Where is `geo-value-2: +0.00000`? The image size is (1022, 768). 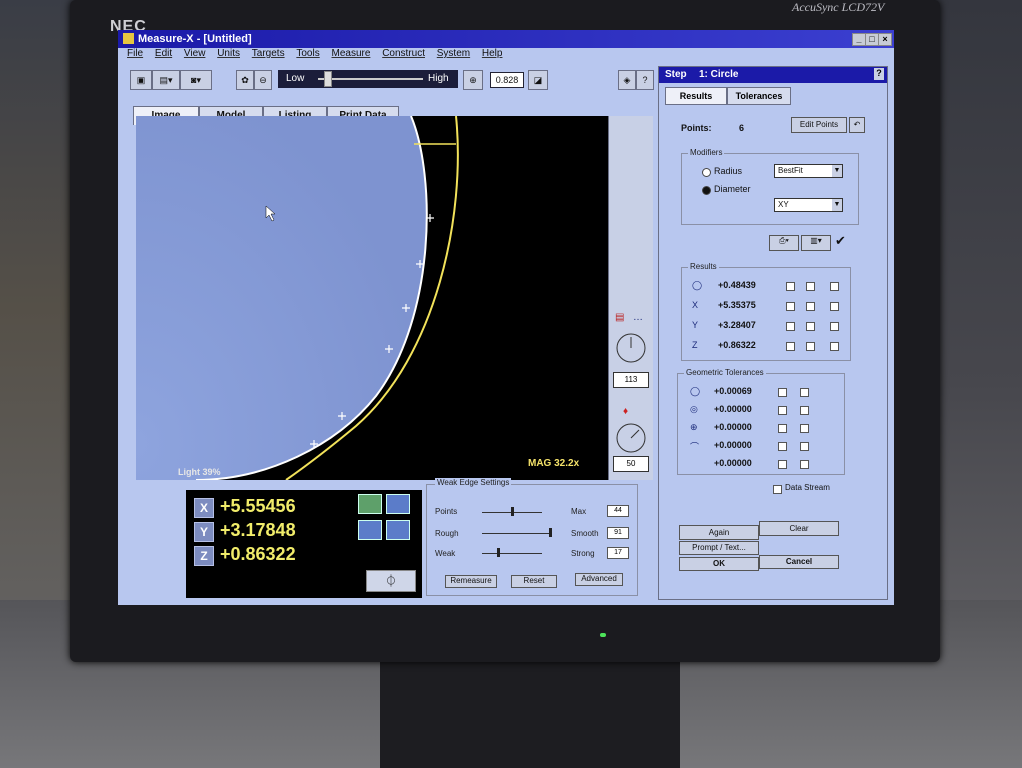
geo-value-2: +0.00000 is located at coordinates (733, 427).